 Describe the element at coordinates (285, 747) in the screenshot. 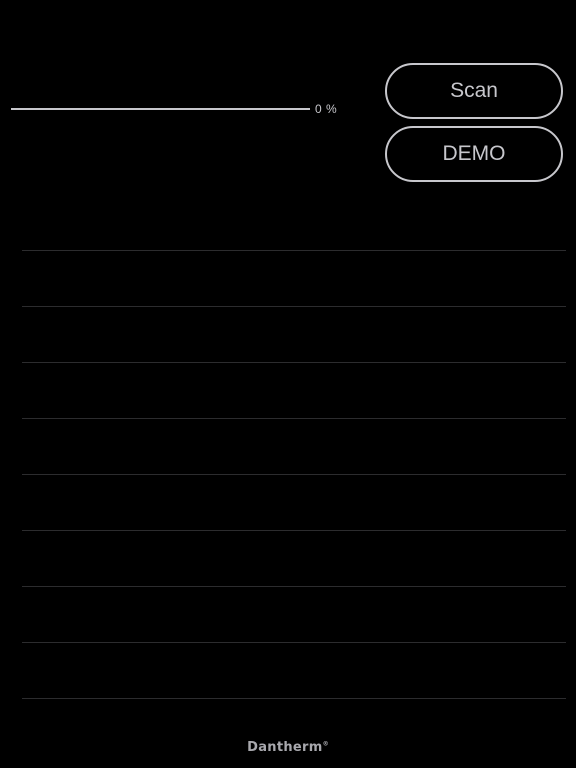

I see `logo-text: Dantherm` at that location.